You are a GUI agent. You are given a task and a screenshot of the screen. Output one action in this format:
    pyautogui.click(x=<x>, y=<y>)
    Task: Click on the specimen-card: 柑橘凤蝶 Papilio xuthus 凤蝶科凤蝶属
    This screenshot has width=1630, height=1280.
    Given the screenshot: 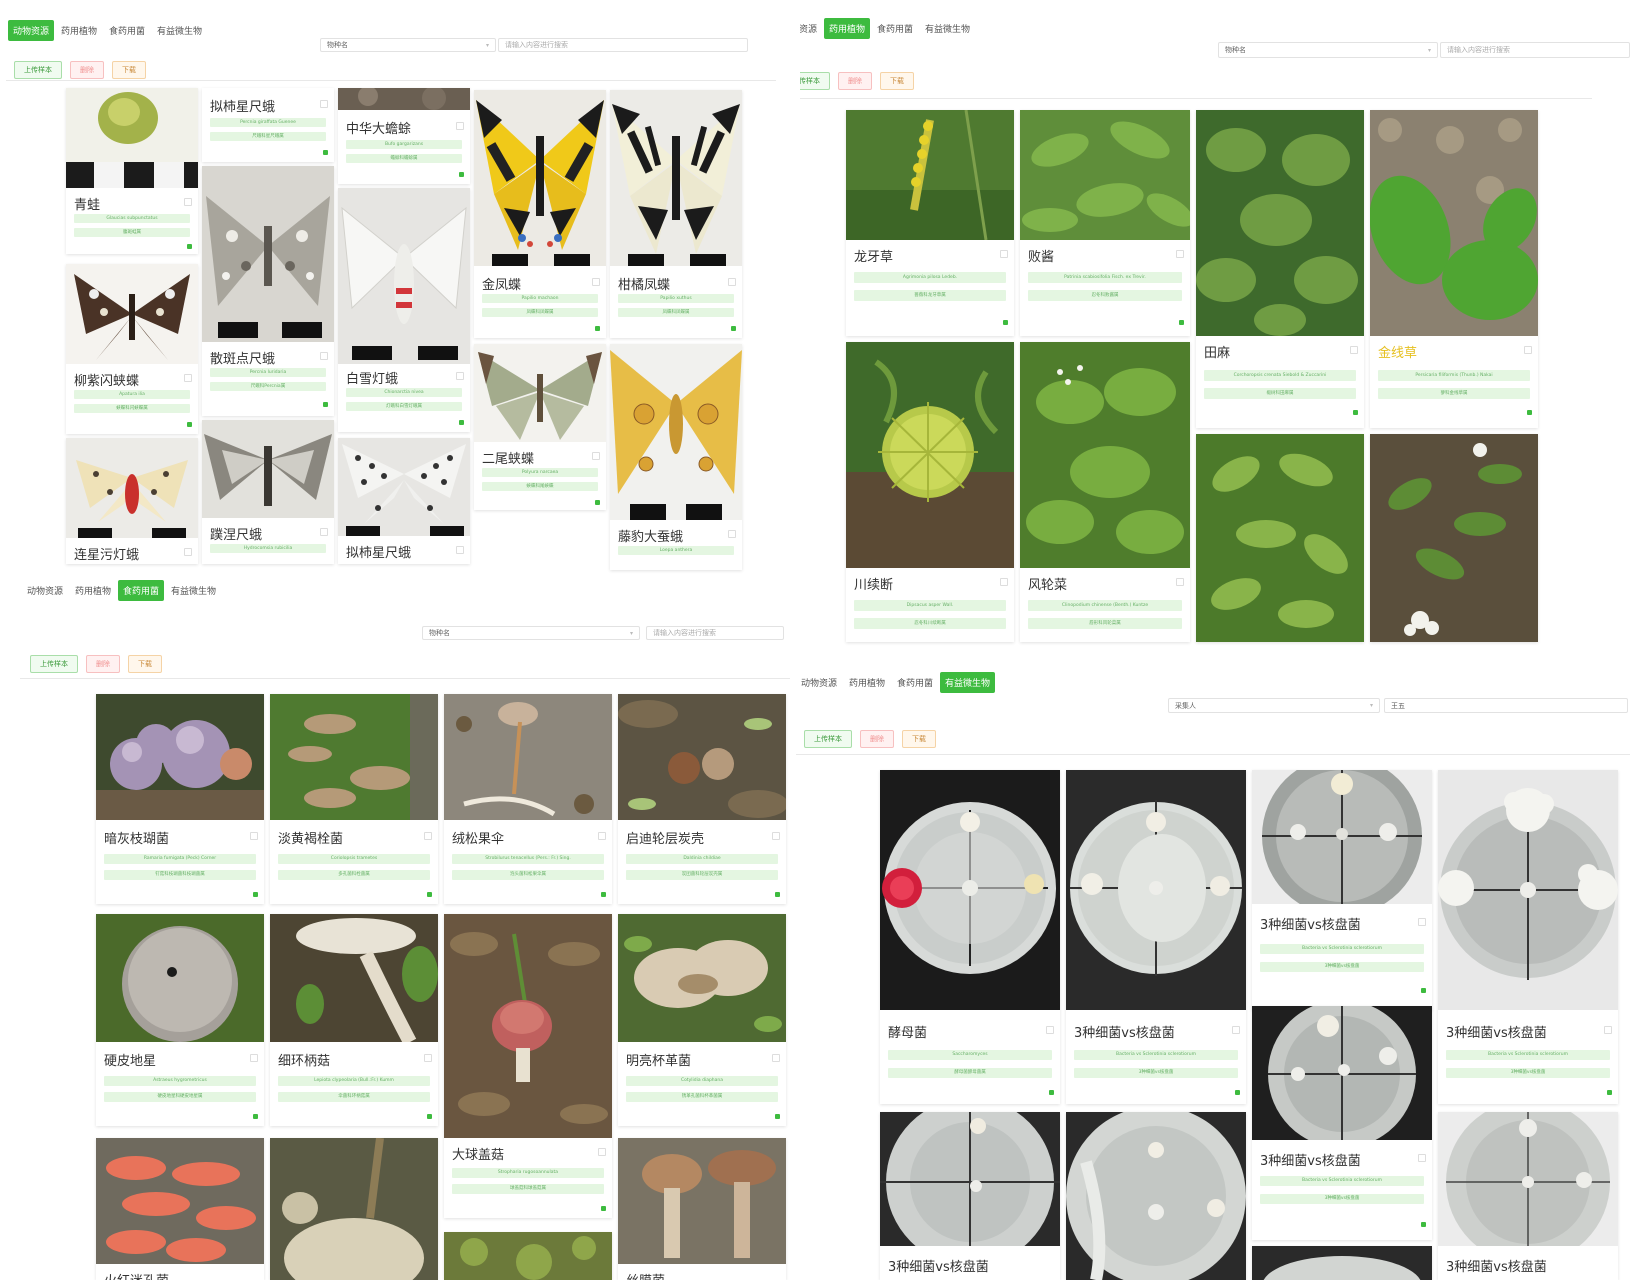 What is the action you would take?
    pyautogui.click(x=676, y=214)
    